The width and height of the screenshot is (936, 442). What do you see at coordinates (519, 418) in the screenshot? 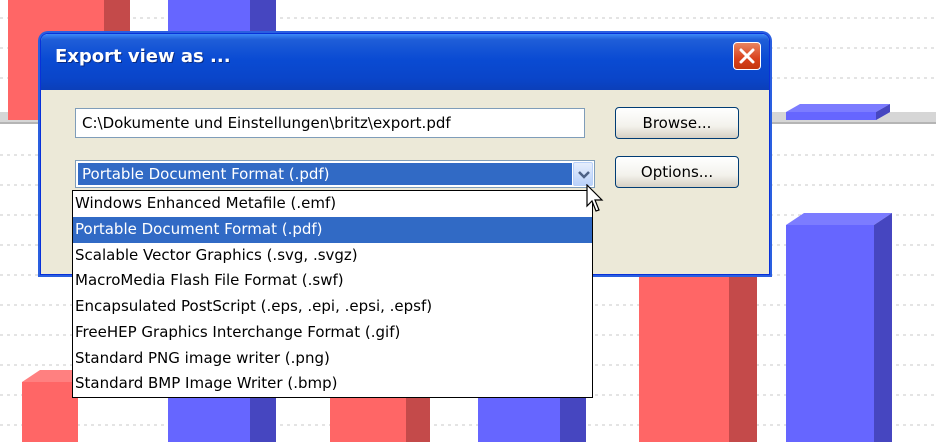
I see `bar-blue-4-front` at bounding box center [519, 418].